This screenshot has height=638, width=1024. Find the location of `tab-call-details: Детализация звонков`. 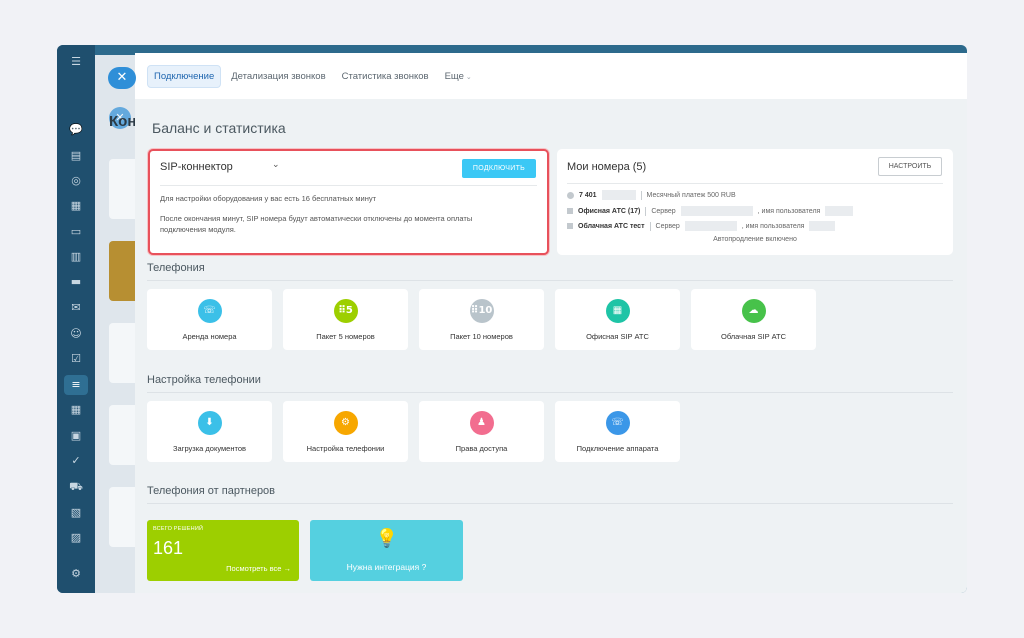

tab-call-details: Детализация звонков is located at coordinates (278, 76).